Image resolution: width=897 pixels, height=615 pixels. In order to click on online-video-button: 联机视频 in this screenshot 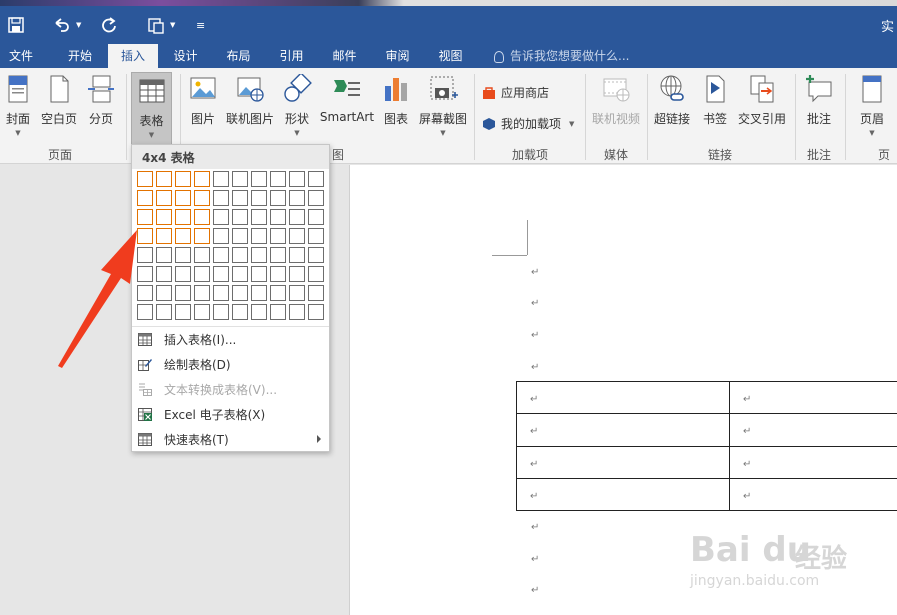, I will do `click(616, 100)`.